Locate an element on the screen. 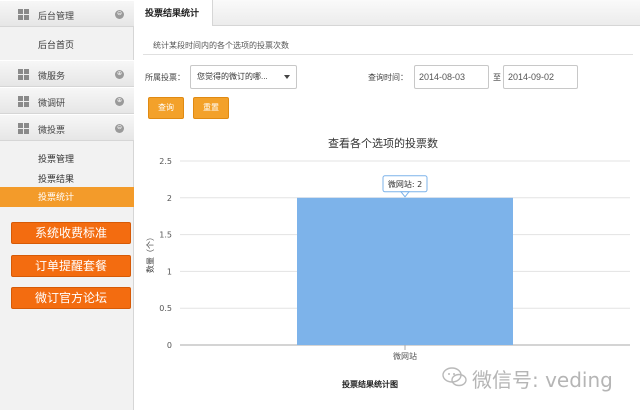 The image size is (640, 410). sidebar-item-vote-result: 投票结果 is located at coordinates (56, 178).